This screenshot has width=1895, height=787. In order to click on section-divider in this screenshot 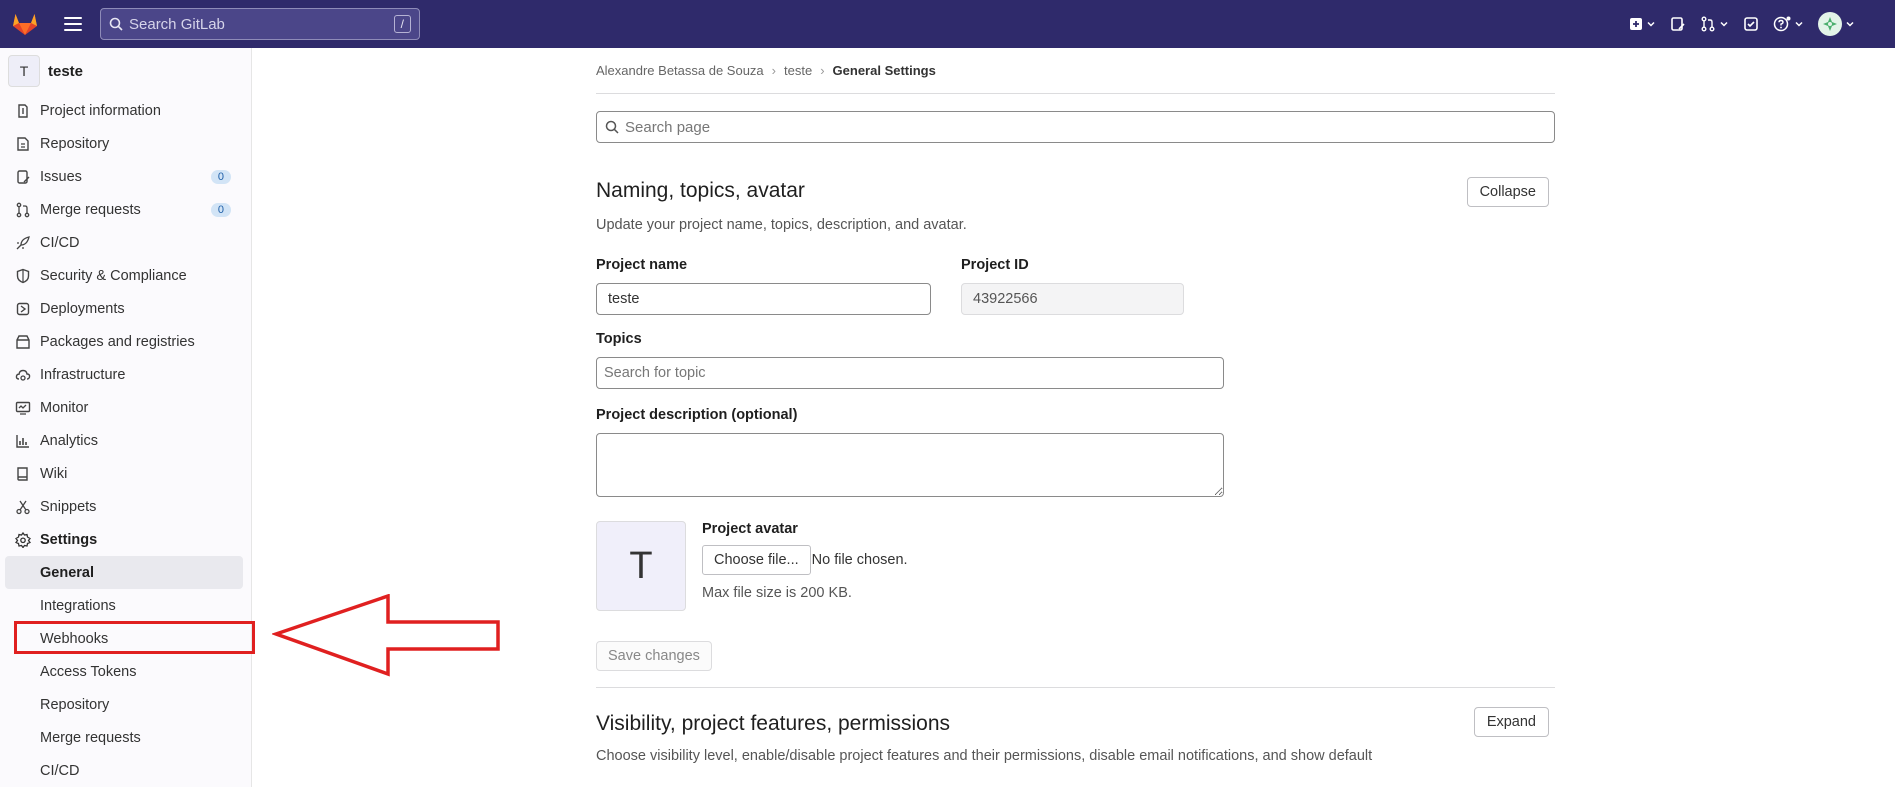, I will do `click(1075, 687)`.